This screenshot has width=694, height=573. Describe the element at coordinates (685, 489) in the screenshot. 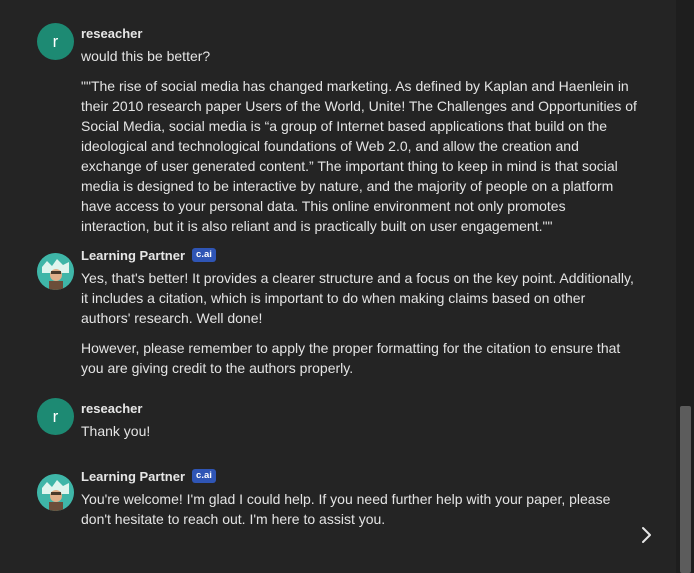

I see `scrollbar-thumb` at that location.